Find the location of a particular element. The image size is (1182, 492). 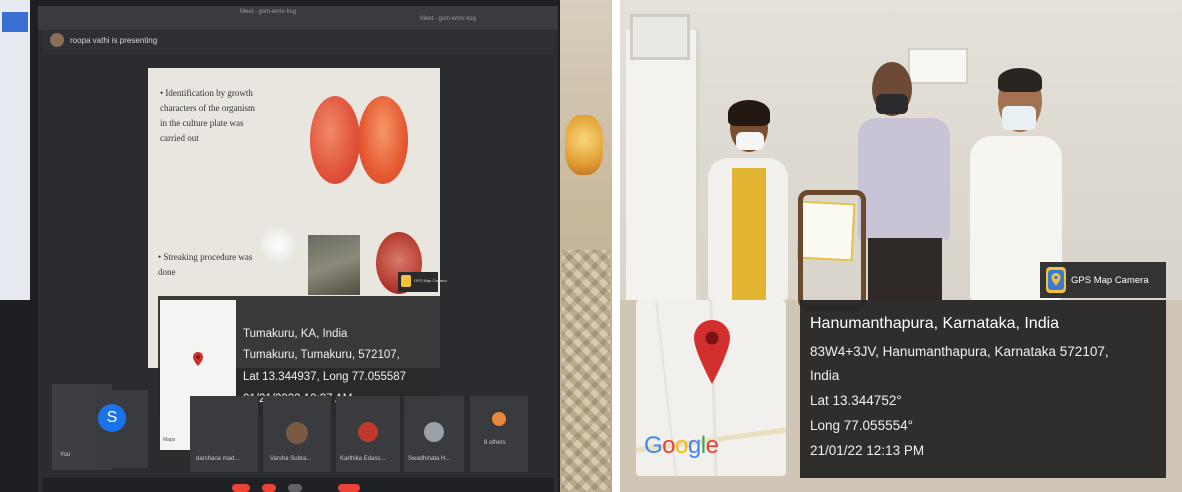

browser-titlebar is located at coordinates (298, 18).